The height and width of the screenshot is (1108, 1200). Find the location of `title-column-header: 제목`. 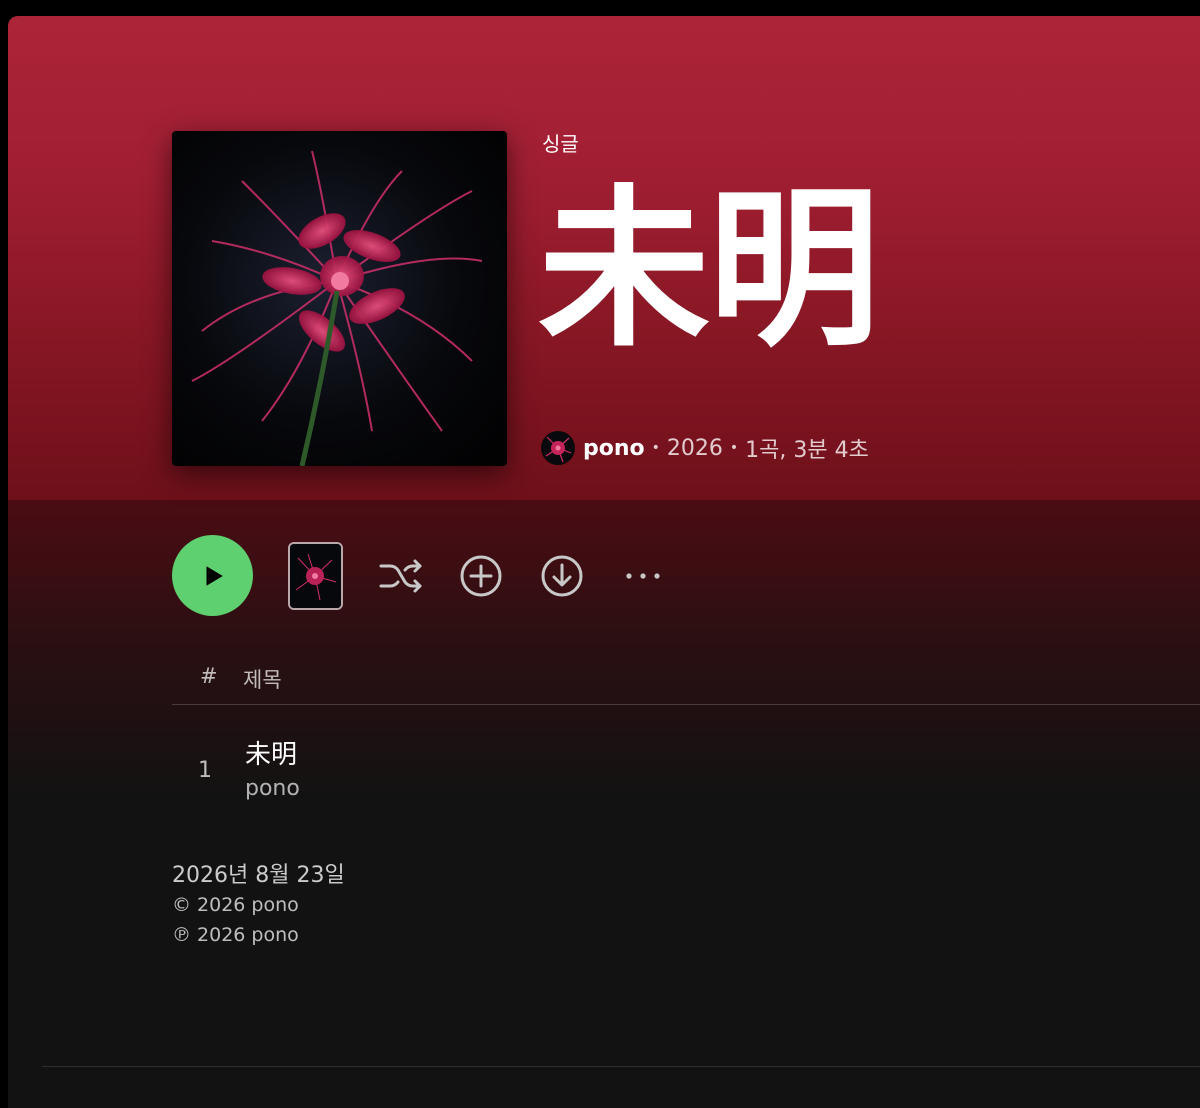

title-column-header: 제목 is located at coordinates (262, 679).